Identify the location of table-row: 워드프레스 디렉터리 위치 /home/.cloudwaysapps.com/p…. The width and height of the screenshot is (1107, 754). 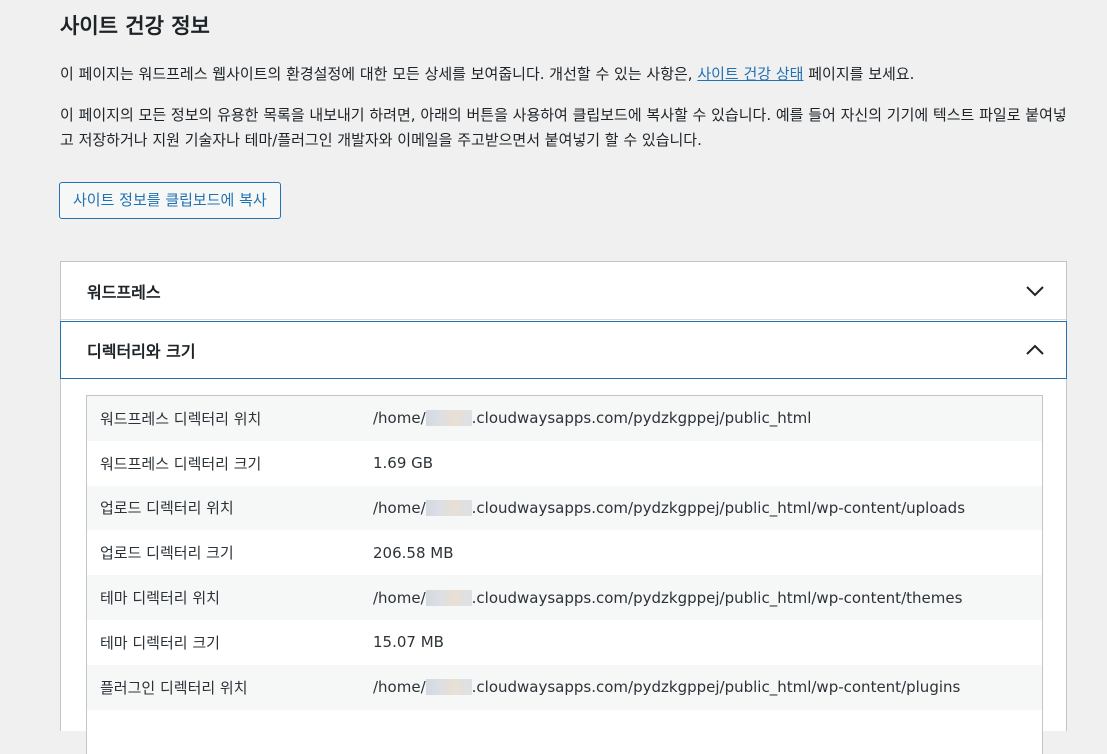
(564, 418).